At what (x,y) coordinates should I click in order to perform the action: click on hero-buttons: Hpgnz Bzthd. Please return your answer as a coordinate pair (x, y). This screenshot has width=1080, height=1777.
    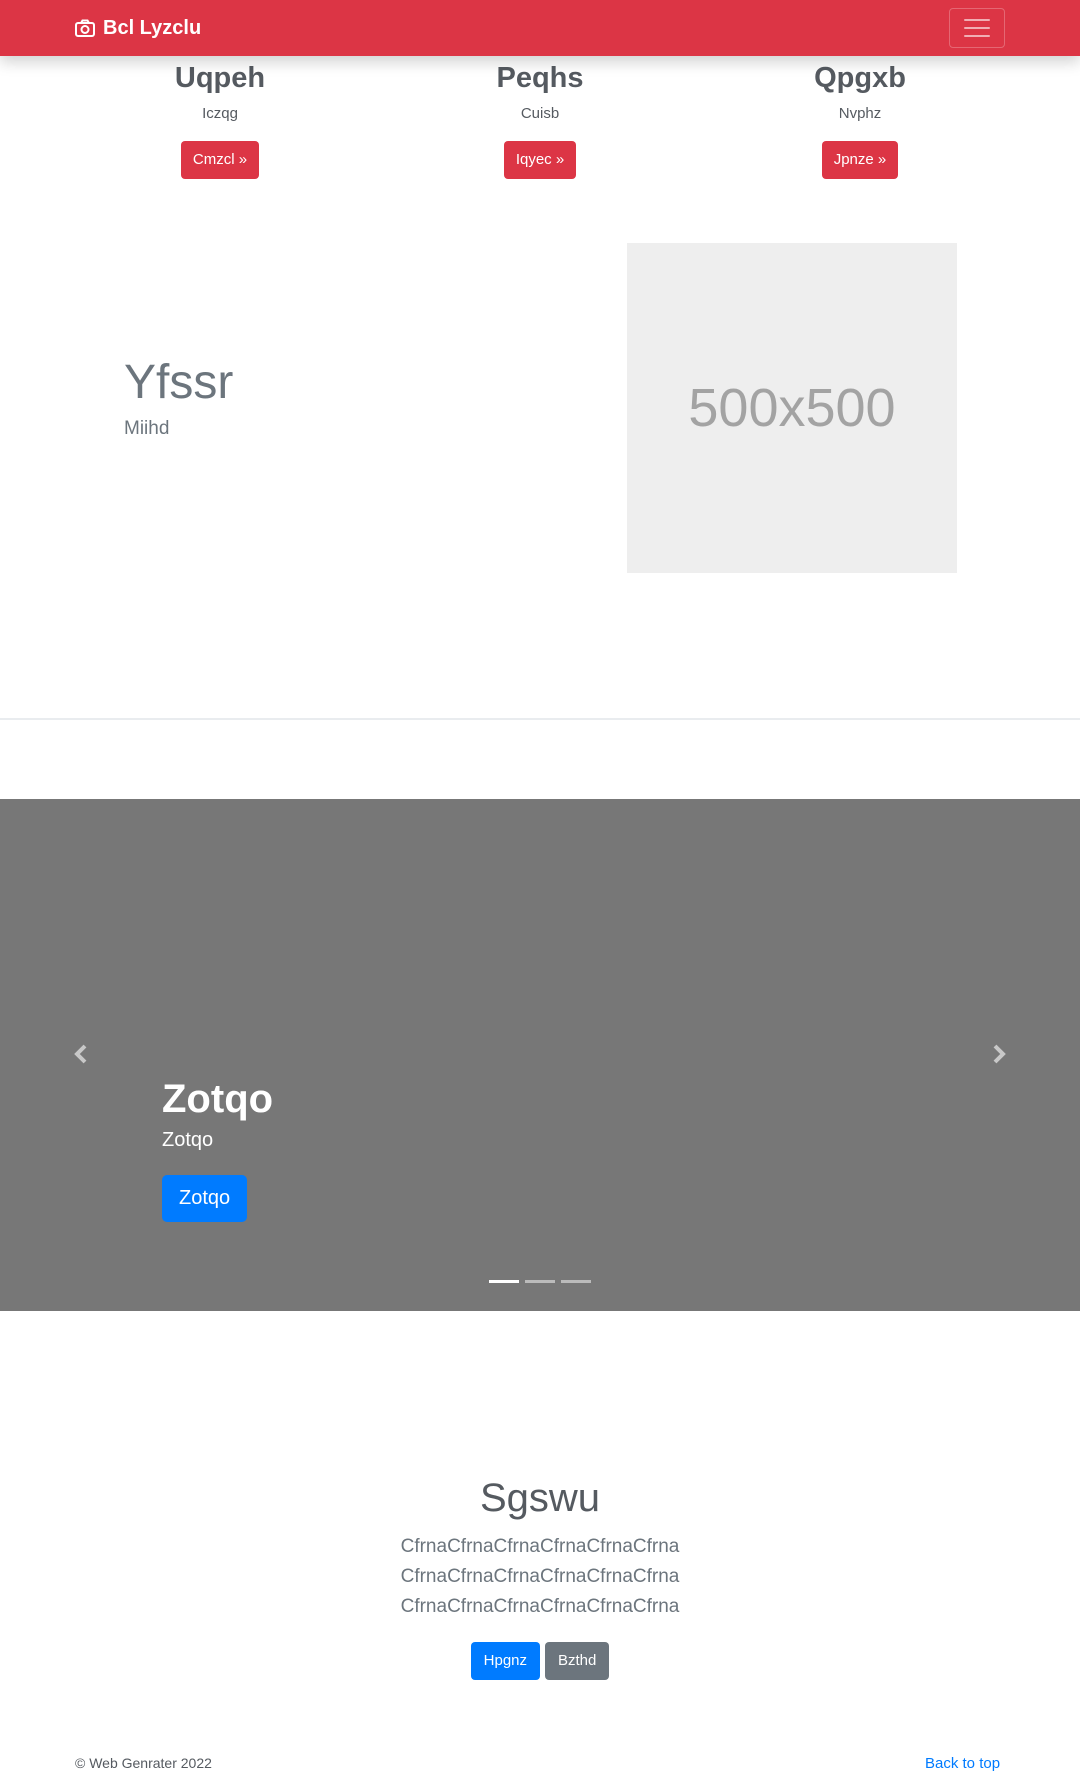
    Looking at the image, I should click on (540, 1661).